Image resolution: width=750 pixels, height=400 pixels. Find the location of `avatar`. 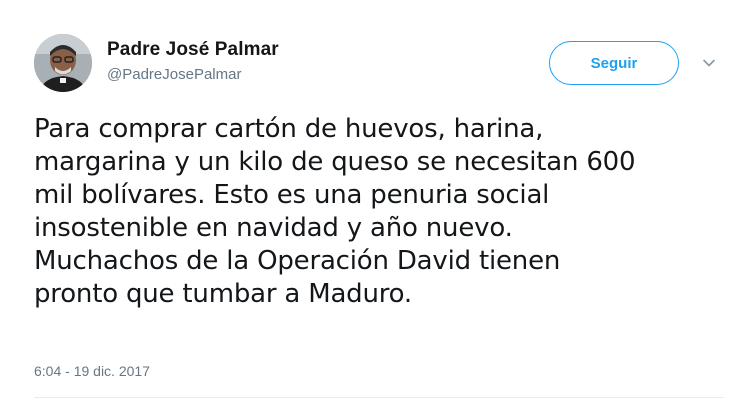

avatar is located at coordinates (63, 63).